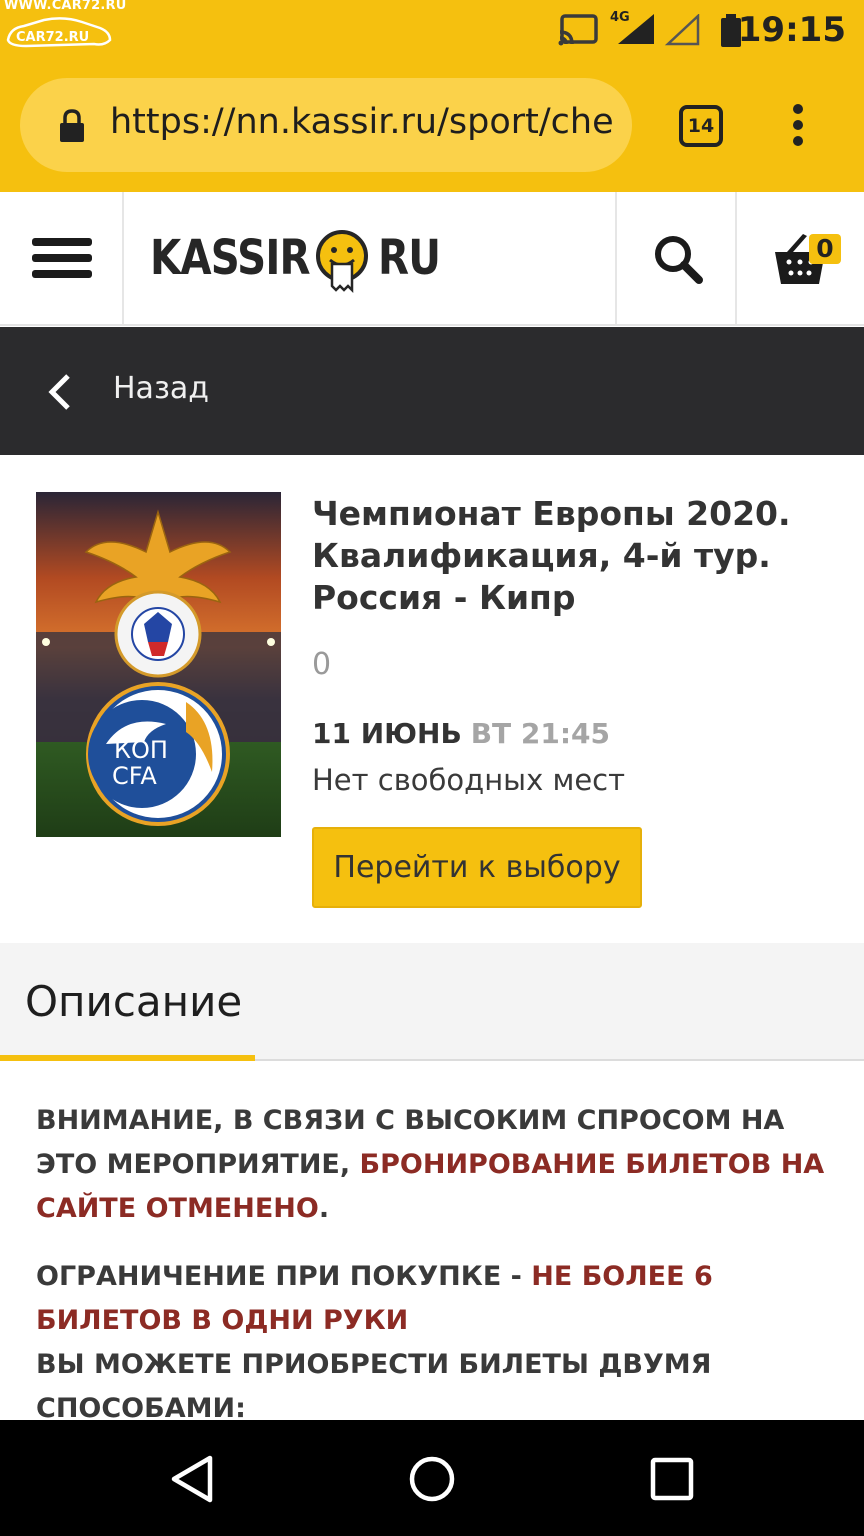 The image size is (864, 1536). I want to click on event-datetime: 11 ИЮНЬ ВТ 21:45, so click(461, 733).